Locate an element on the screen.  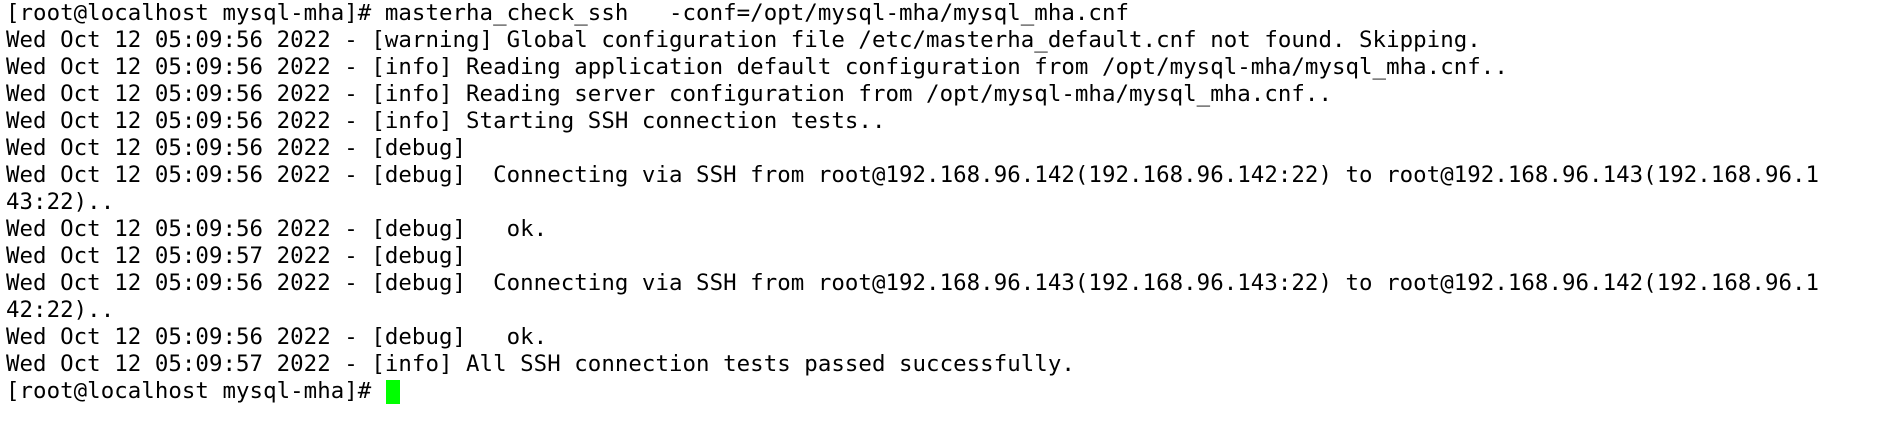
terminal-cursor is located at coordinates (392, 391).